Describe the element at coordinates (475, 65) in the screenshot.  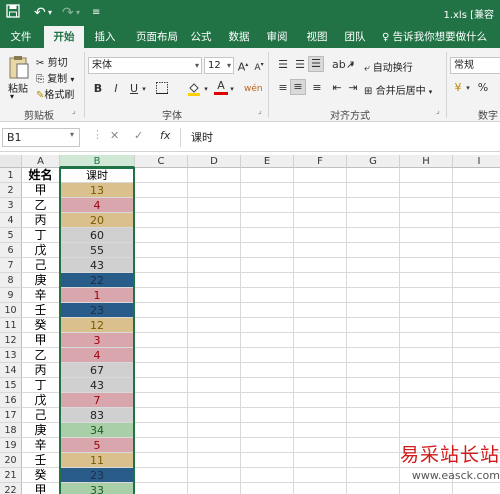
I see `number-format-combo: 常规` at that location.